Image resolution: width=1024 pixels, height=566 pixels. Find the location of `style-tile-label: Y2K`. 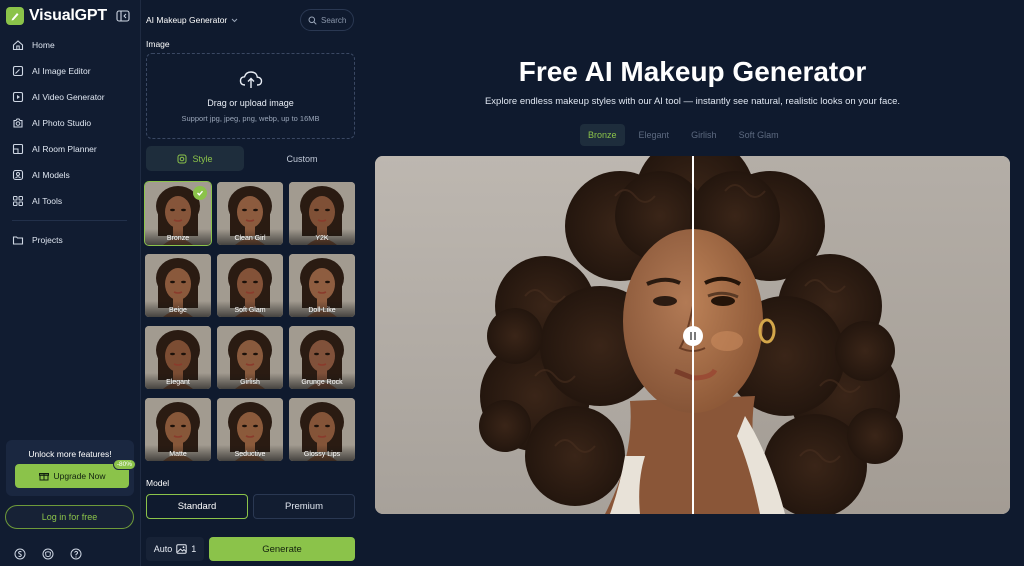

style-tile-label: Y2K is located at coordinates (322, 237).